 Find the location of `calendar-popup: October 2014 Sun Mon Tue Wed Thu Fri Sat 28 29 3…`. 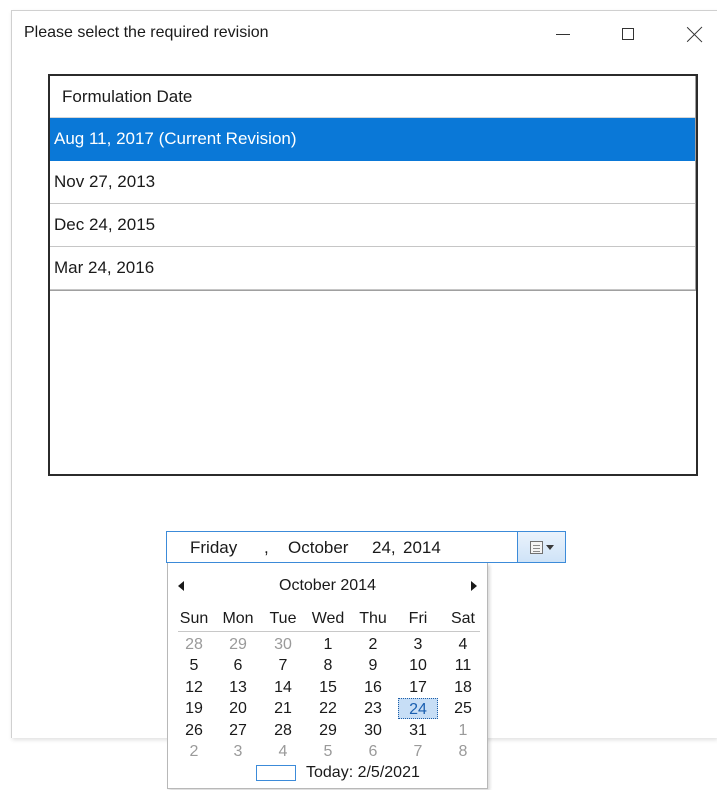

calendar-popup: October 2014 Sun Mon Tue Wed Thu Fri Sat 28 29 3… is located at coordinates (327, 676).